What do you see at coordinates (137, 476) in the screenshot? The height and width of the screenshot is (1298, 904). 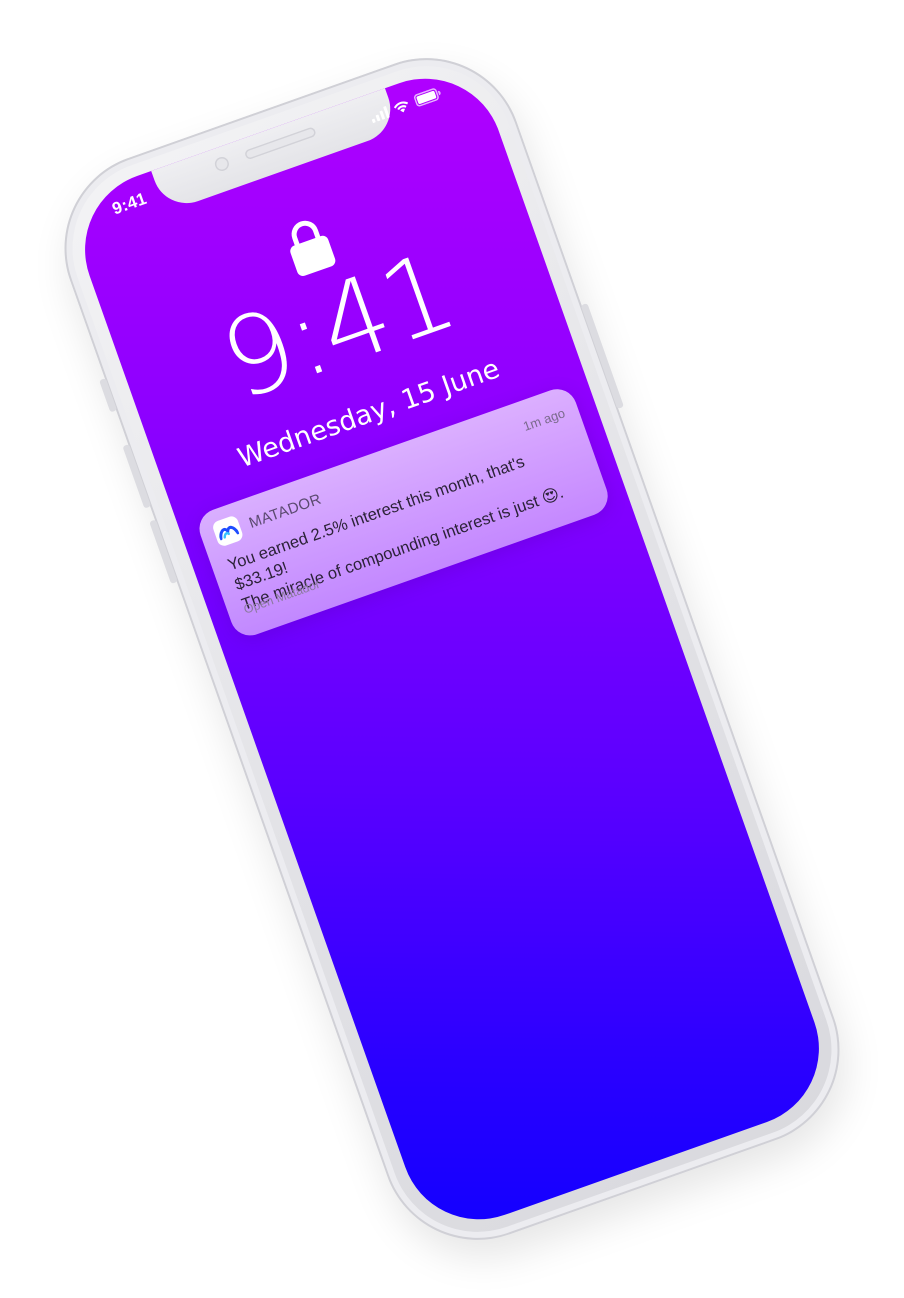 I see `volume-up-button` at bounding box center [137, 476].